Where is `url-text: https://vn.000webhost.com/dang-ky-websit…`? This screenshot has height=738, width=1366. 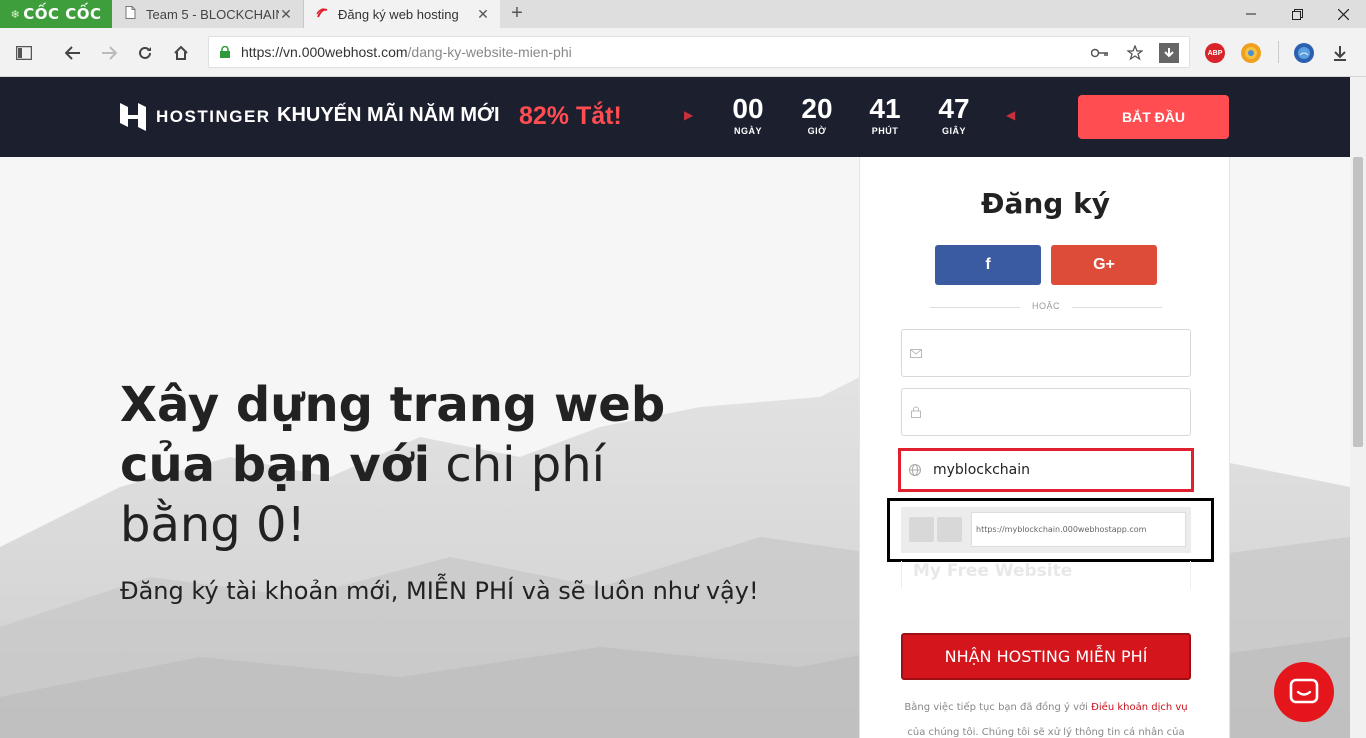
url-text: https://vn.000webhost.com/dang-ky-websit… is located at coordinates (406, 52).